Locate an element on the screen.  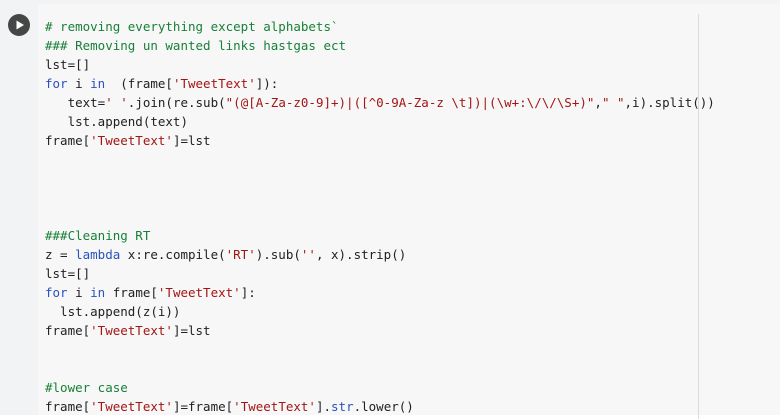
code-line: ### Removing un wanted links hastgas ect is located at coordinates (380, 45).